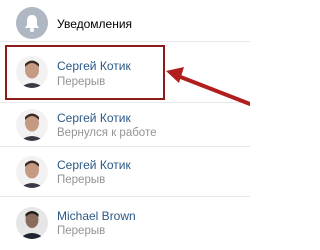  I want to click on annotation-arrow, so click(208, 86).